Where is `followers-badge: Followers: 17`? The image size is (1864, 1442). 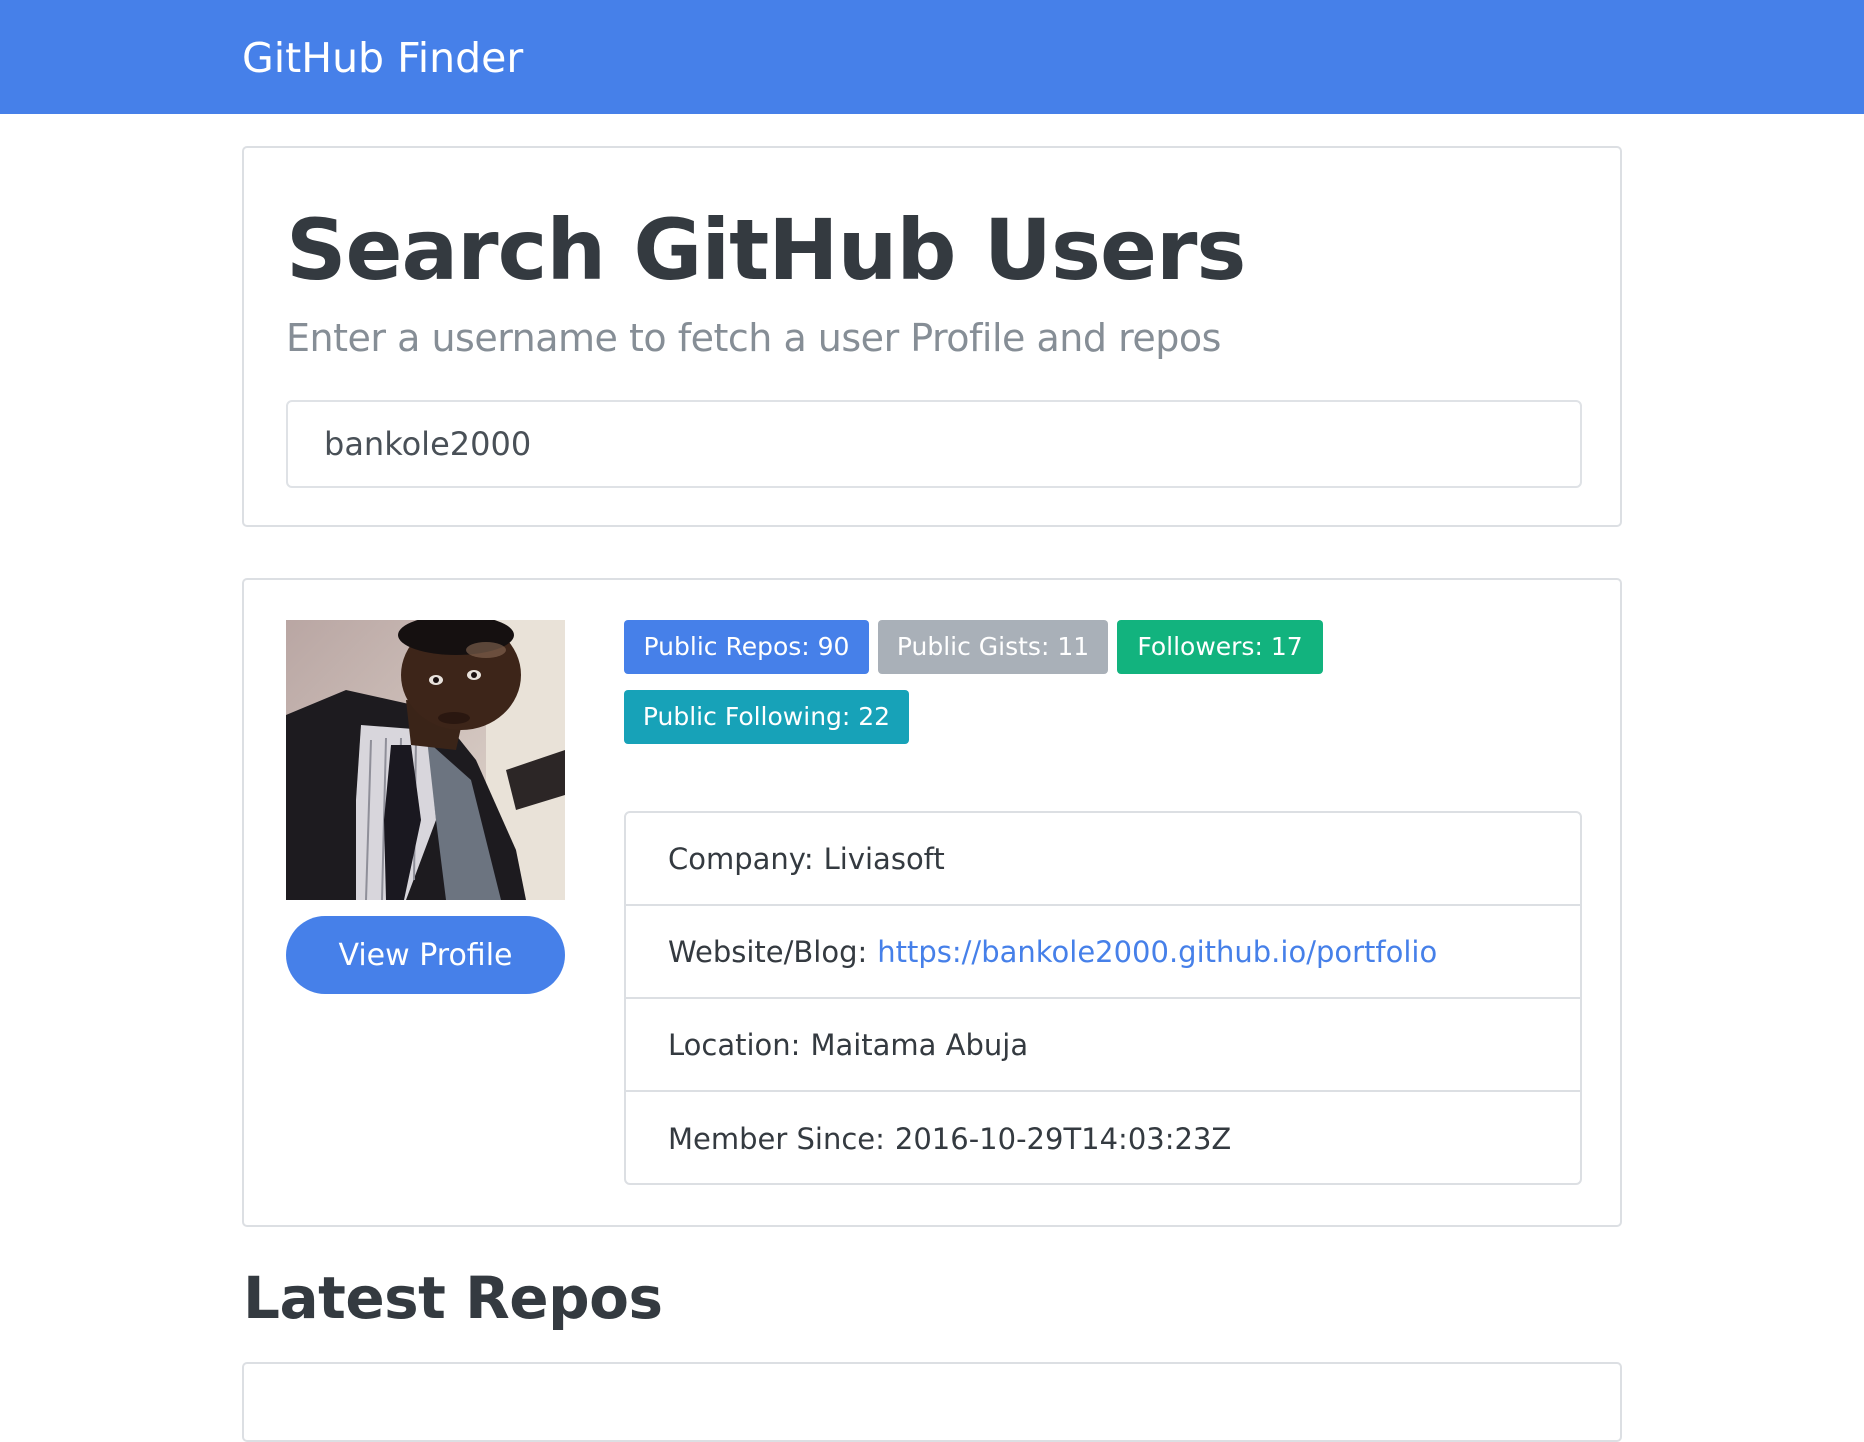
followers-badge: Followers: 17 is located at coordinates (1220, 647).